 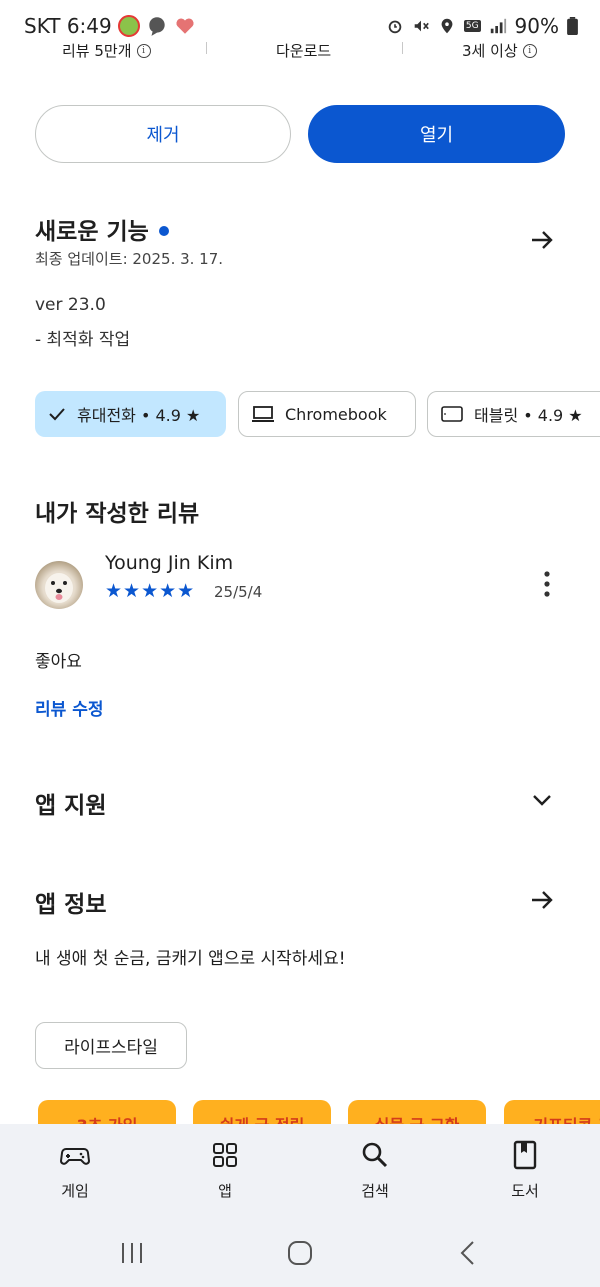 What do you see at coordinates (336, 414) in the screenshot?
I see `chip-chromebook-label: Chromebook` at bounding box center [336, 414].